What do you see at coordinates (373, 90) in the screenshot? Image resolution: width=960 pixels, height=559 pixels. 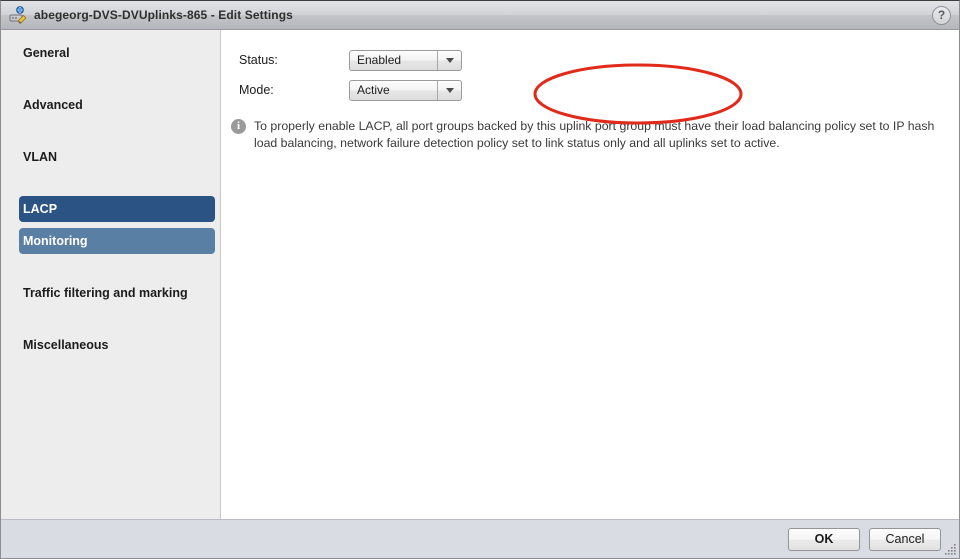 I see `mode-dropdown-value: Active` at bounding box center [373, 90].